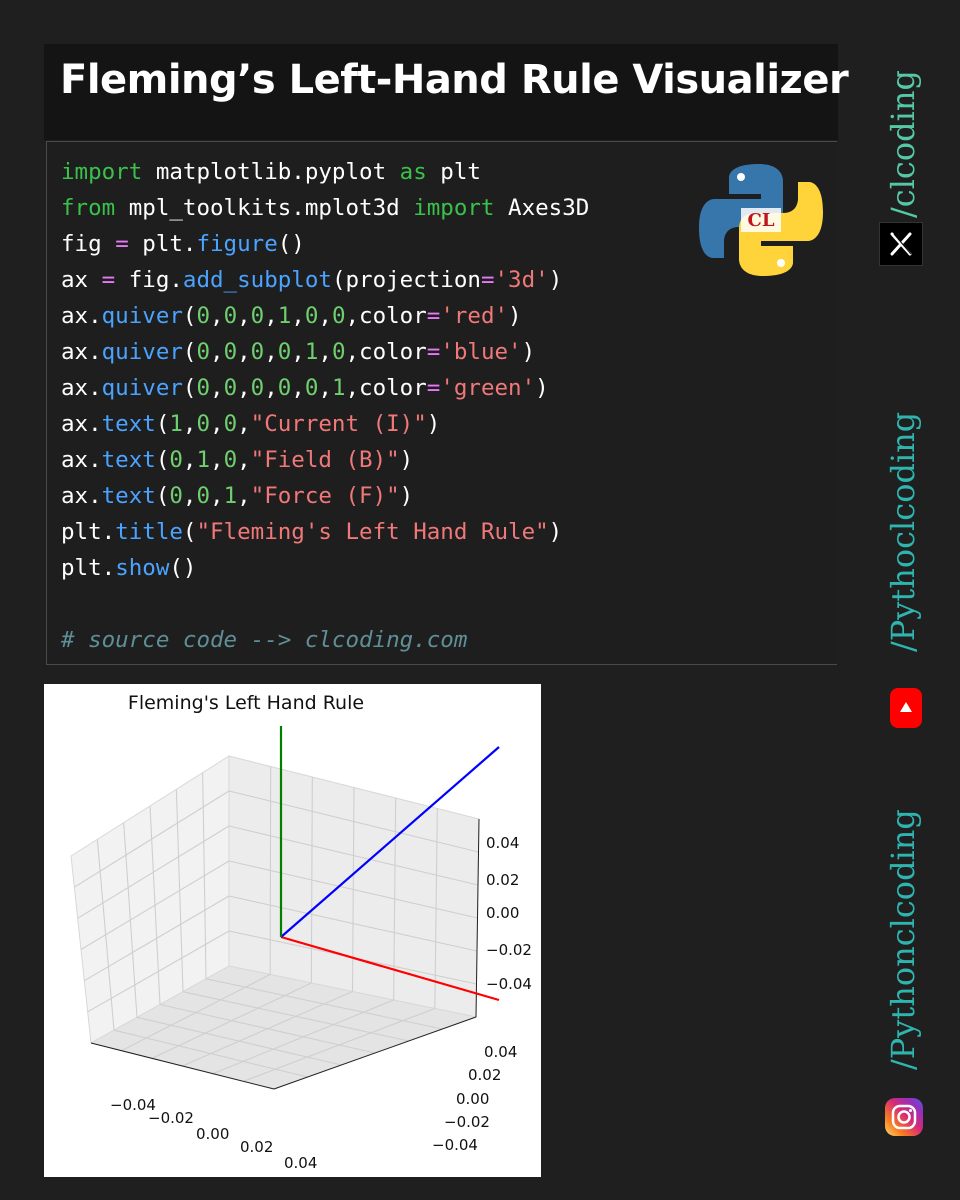 The image size is (960, 1200). What do you see at coordinates (246, 703) in the screenshot?
I see `plot-title: Fleming's Left Hand Rule` at bounding box center [246, 703].